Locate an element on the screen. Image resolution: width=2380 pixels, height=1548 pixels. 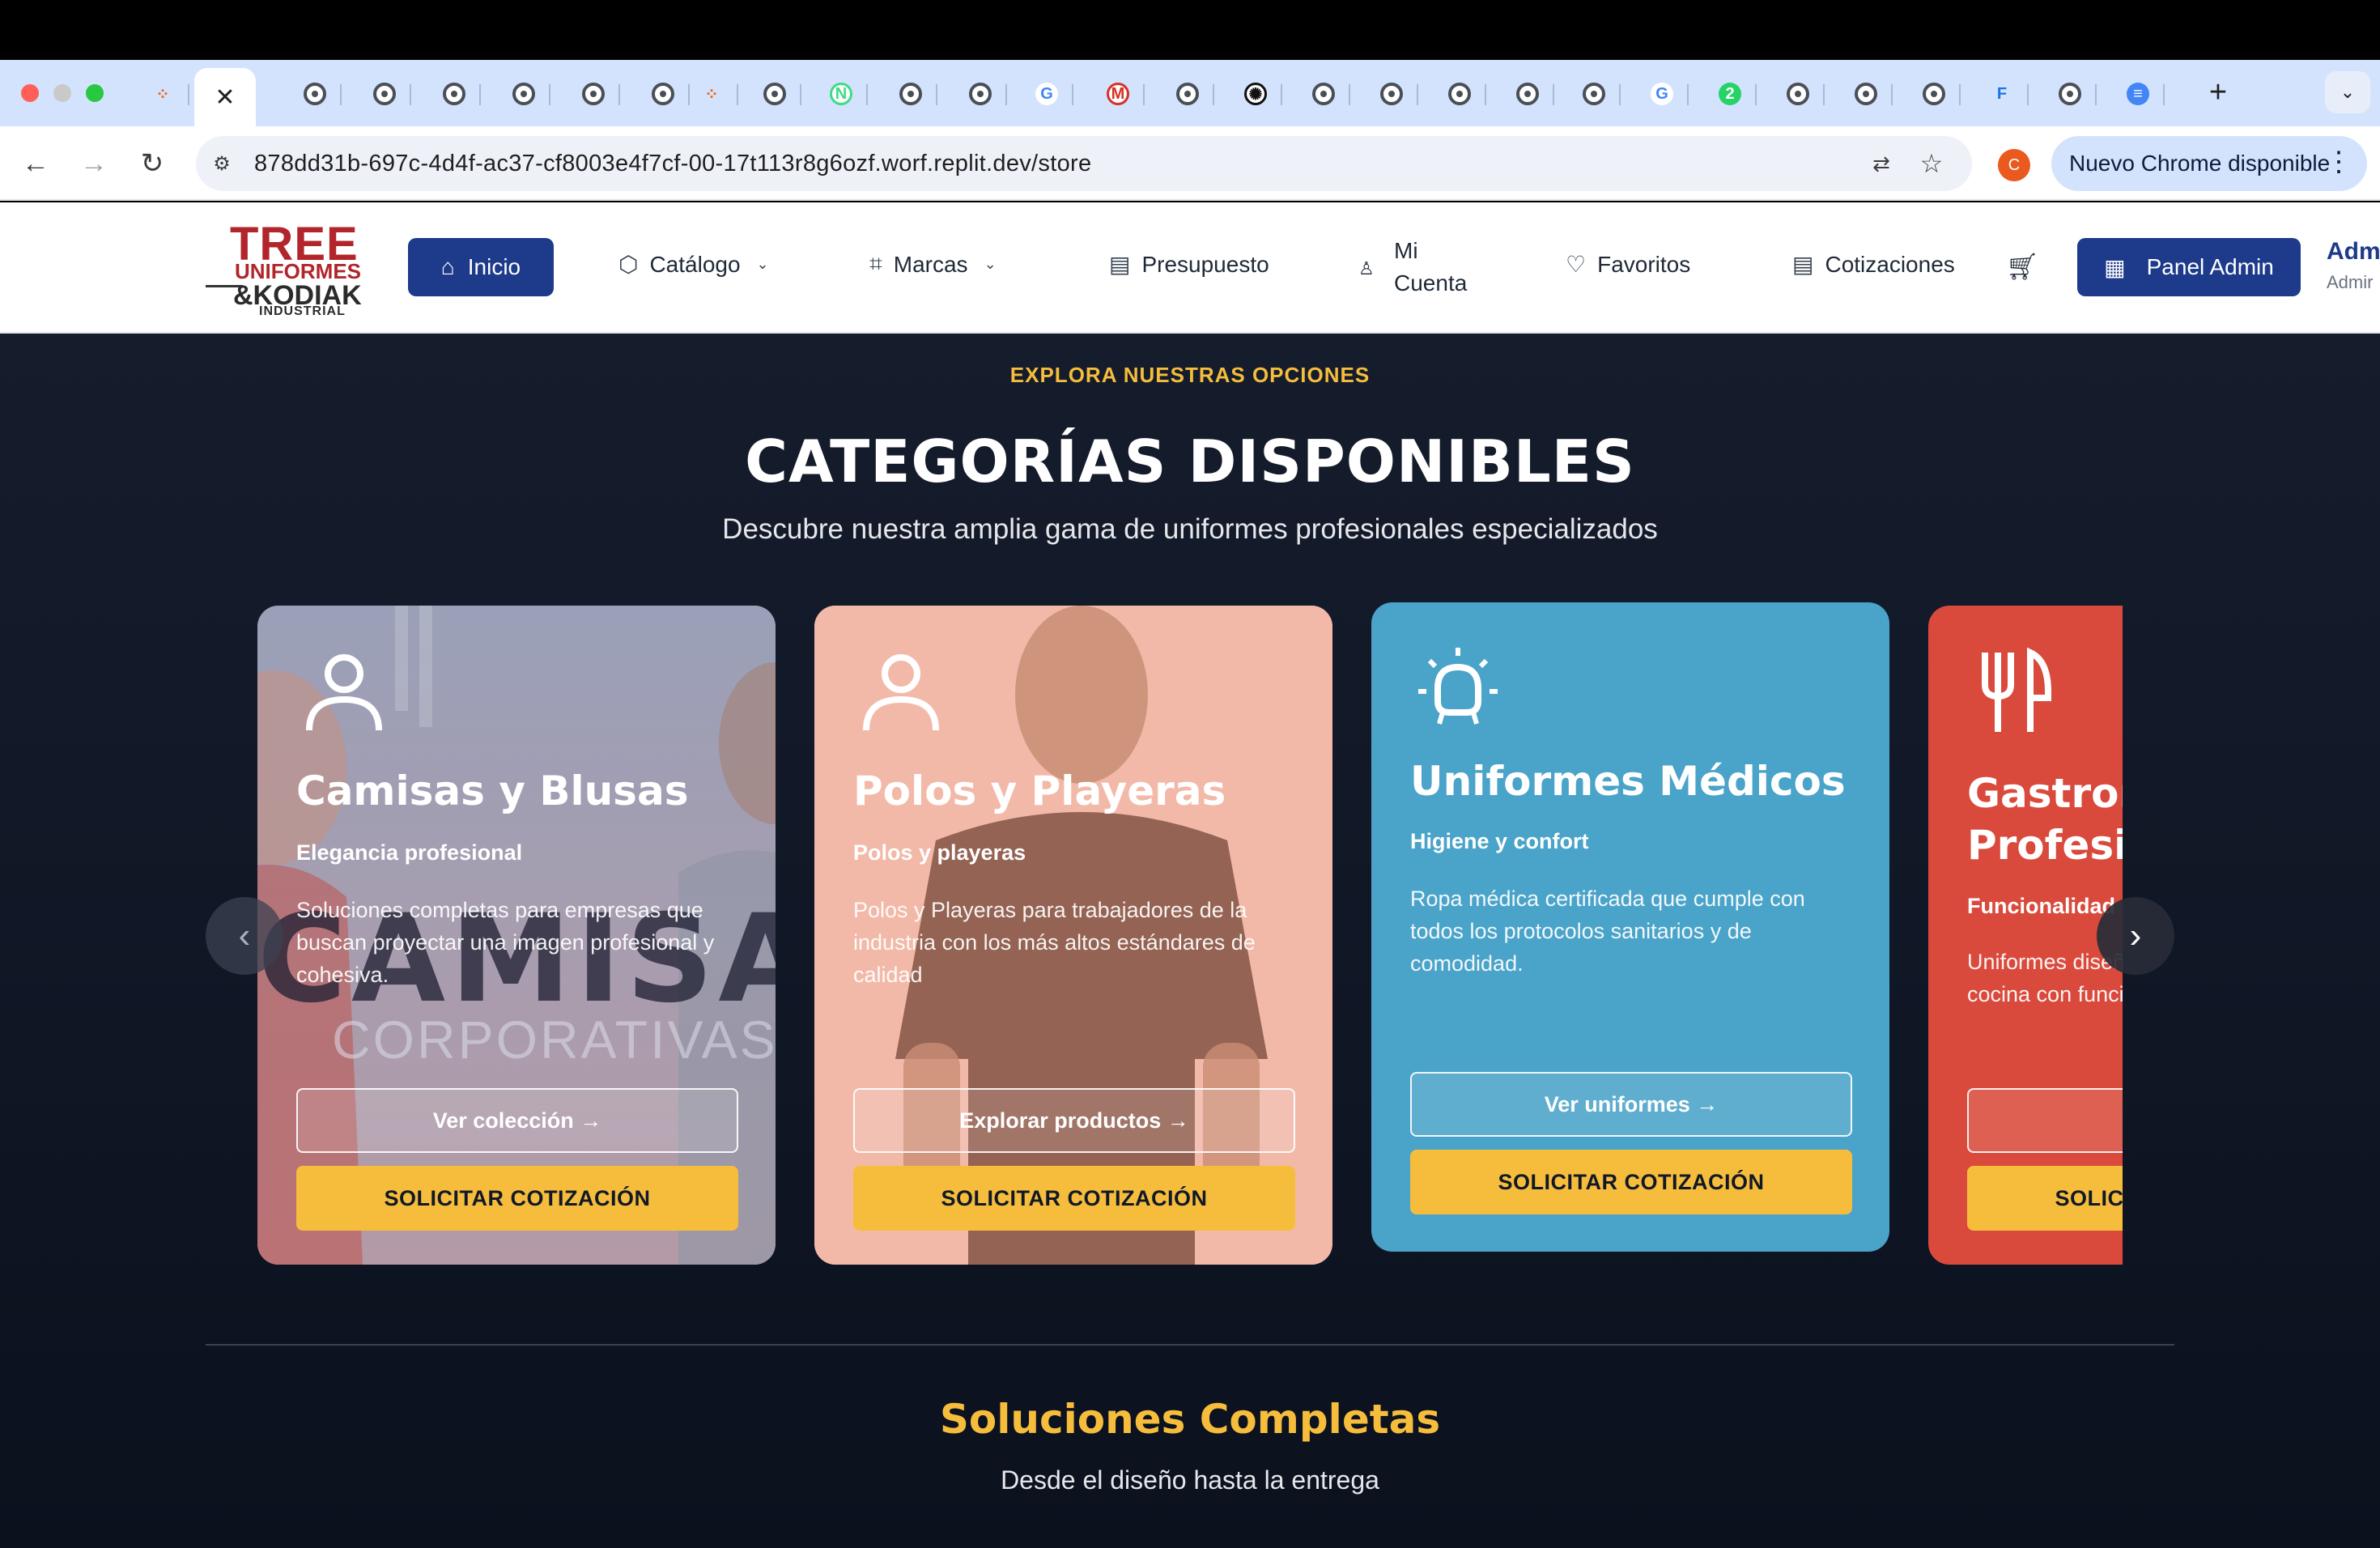
nav-marcas: ⌗ Marcas ⌄ is located at coordinates (933, 264).